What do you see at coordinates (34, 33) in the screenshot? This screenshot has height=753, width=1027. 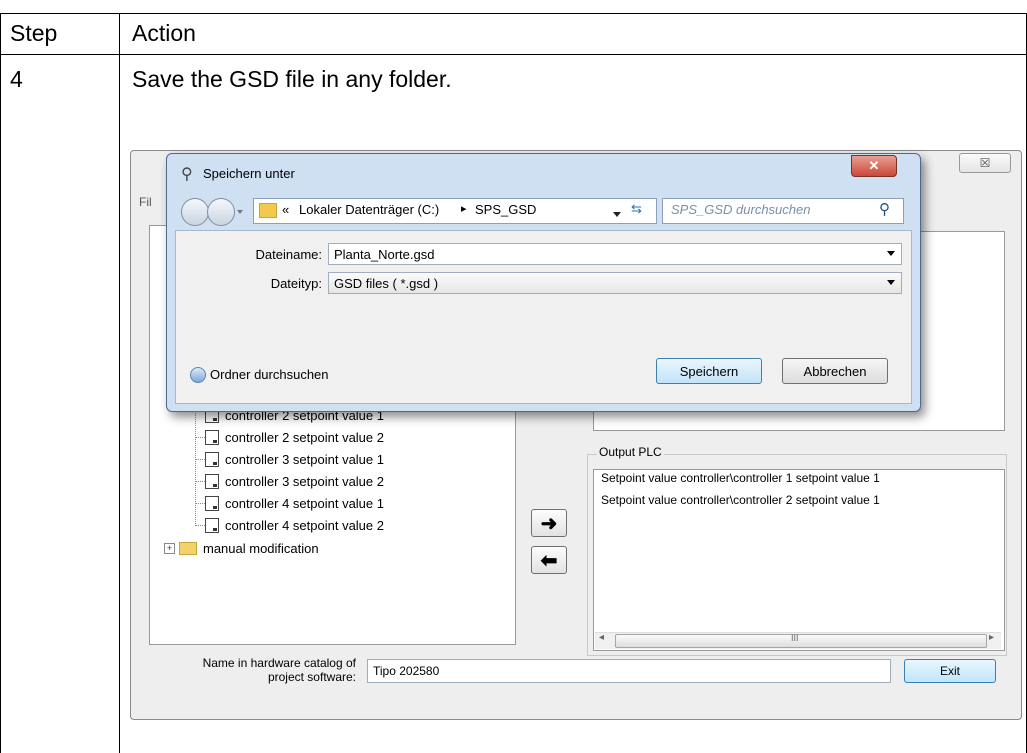 I see `header-step: Step` at bounding box center [34, 33].